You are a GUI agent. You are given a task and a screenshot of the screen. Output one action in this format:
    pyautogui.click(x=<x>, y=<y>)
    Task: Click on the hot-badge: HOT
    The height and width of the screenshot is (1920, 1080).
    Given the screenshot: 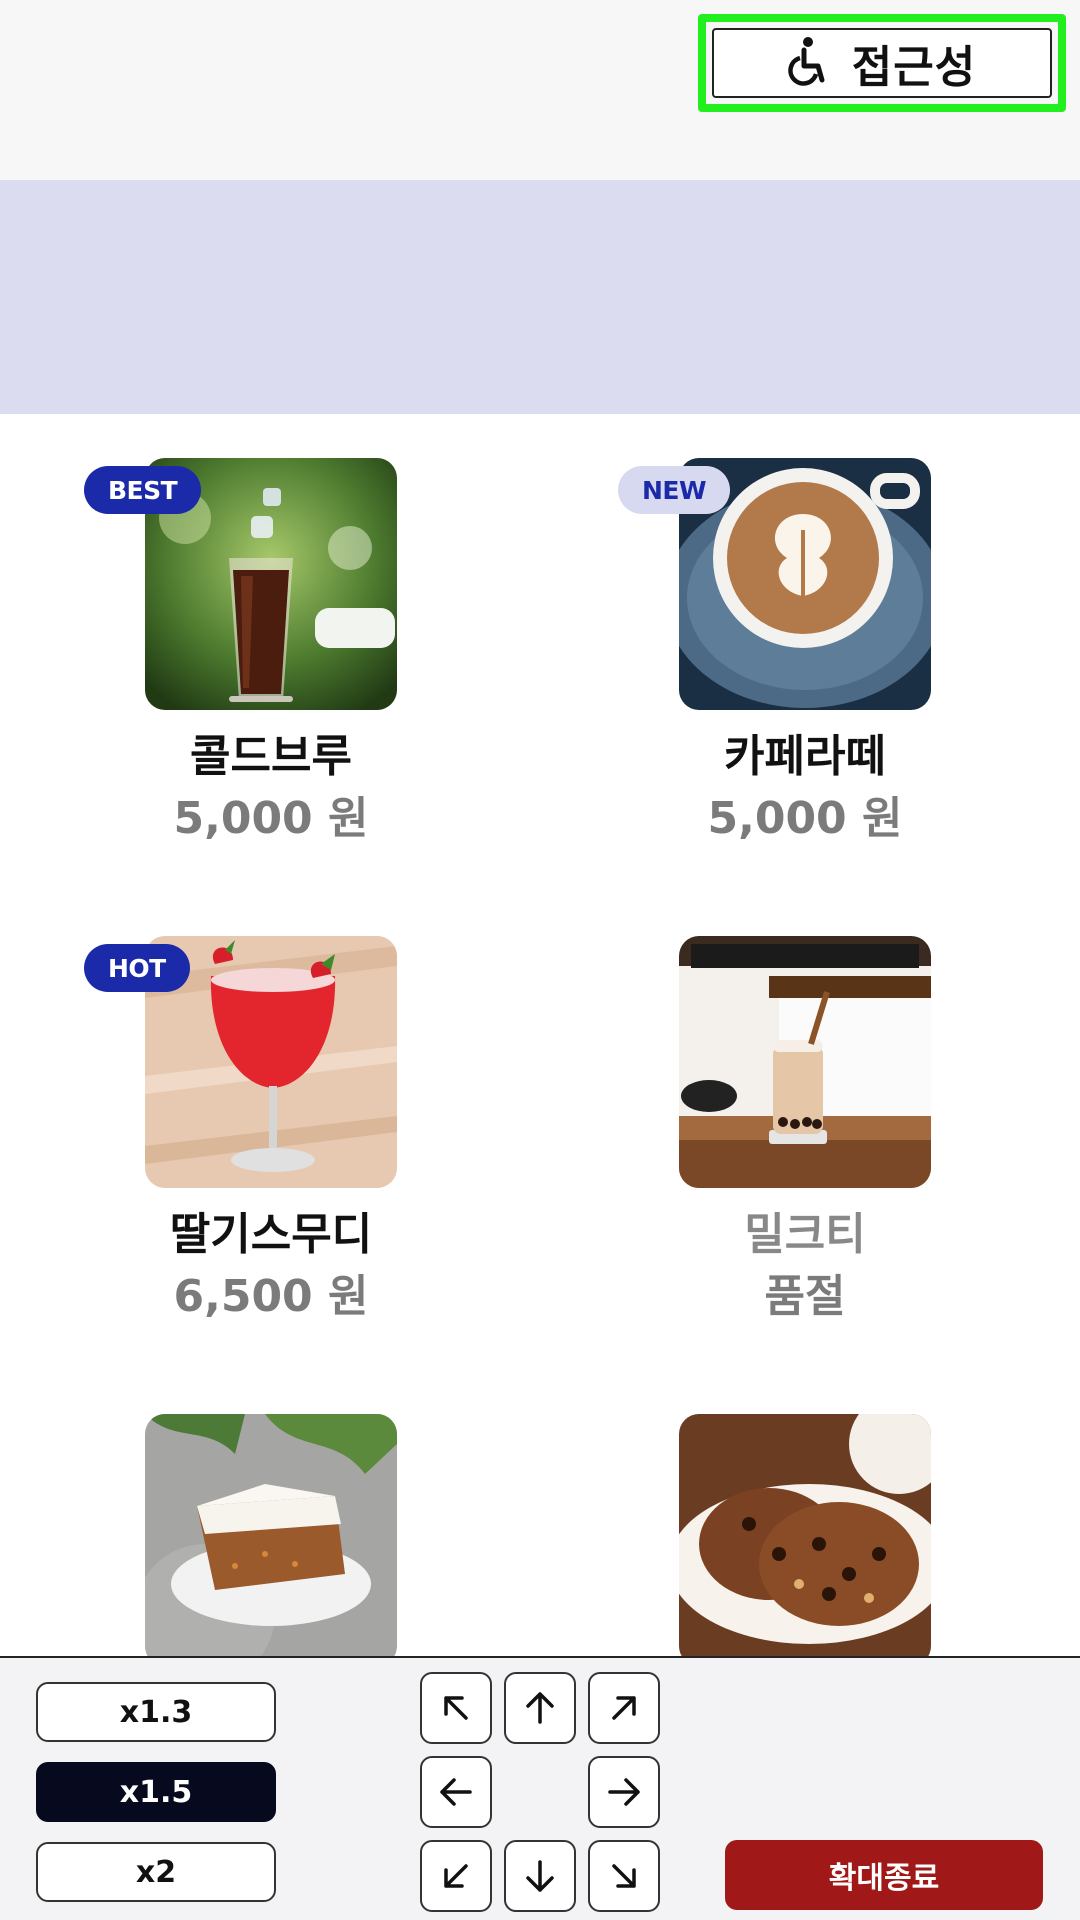 What is the action you would take?
    pyautogui.click(x=137, y=968)
    